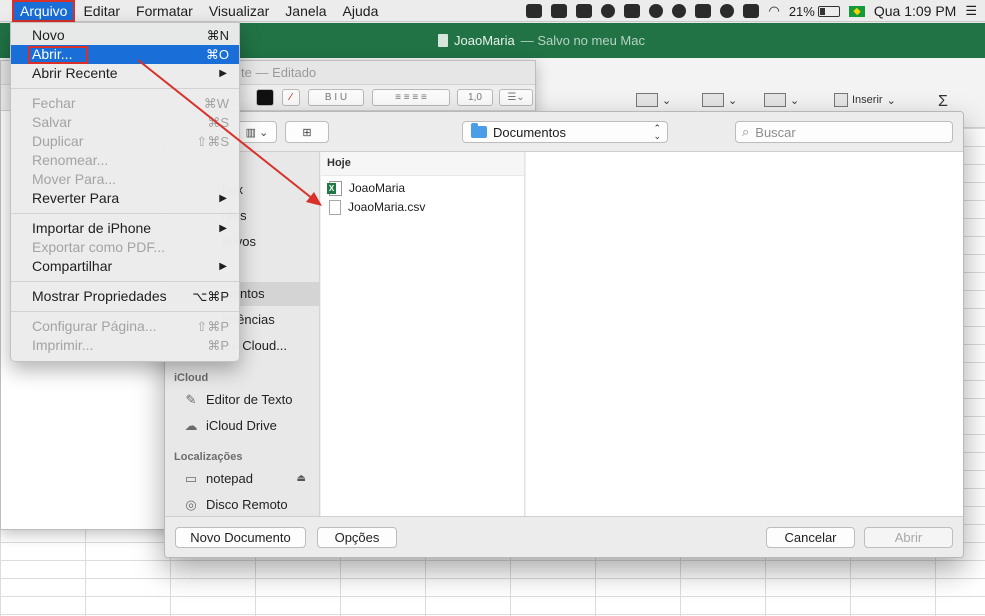 This screenshot has width=985, height=616. I want to click on disc-icon: ◎, so click(191, 504).